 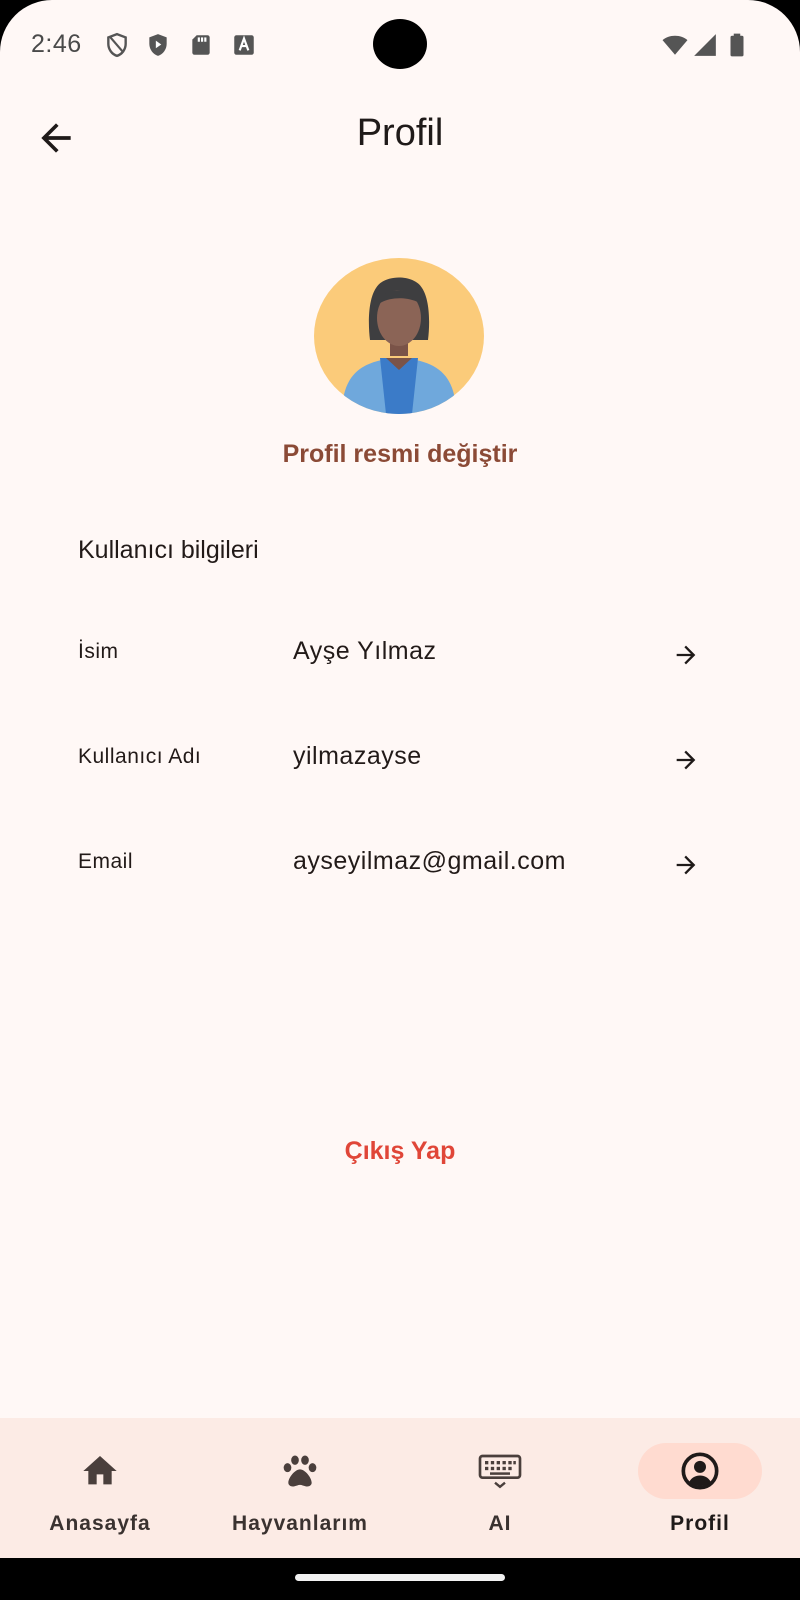 I want to click on info-label: Kullanıcı Adı, so click(x=140, y=756).